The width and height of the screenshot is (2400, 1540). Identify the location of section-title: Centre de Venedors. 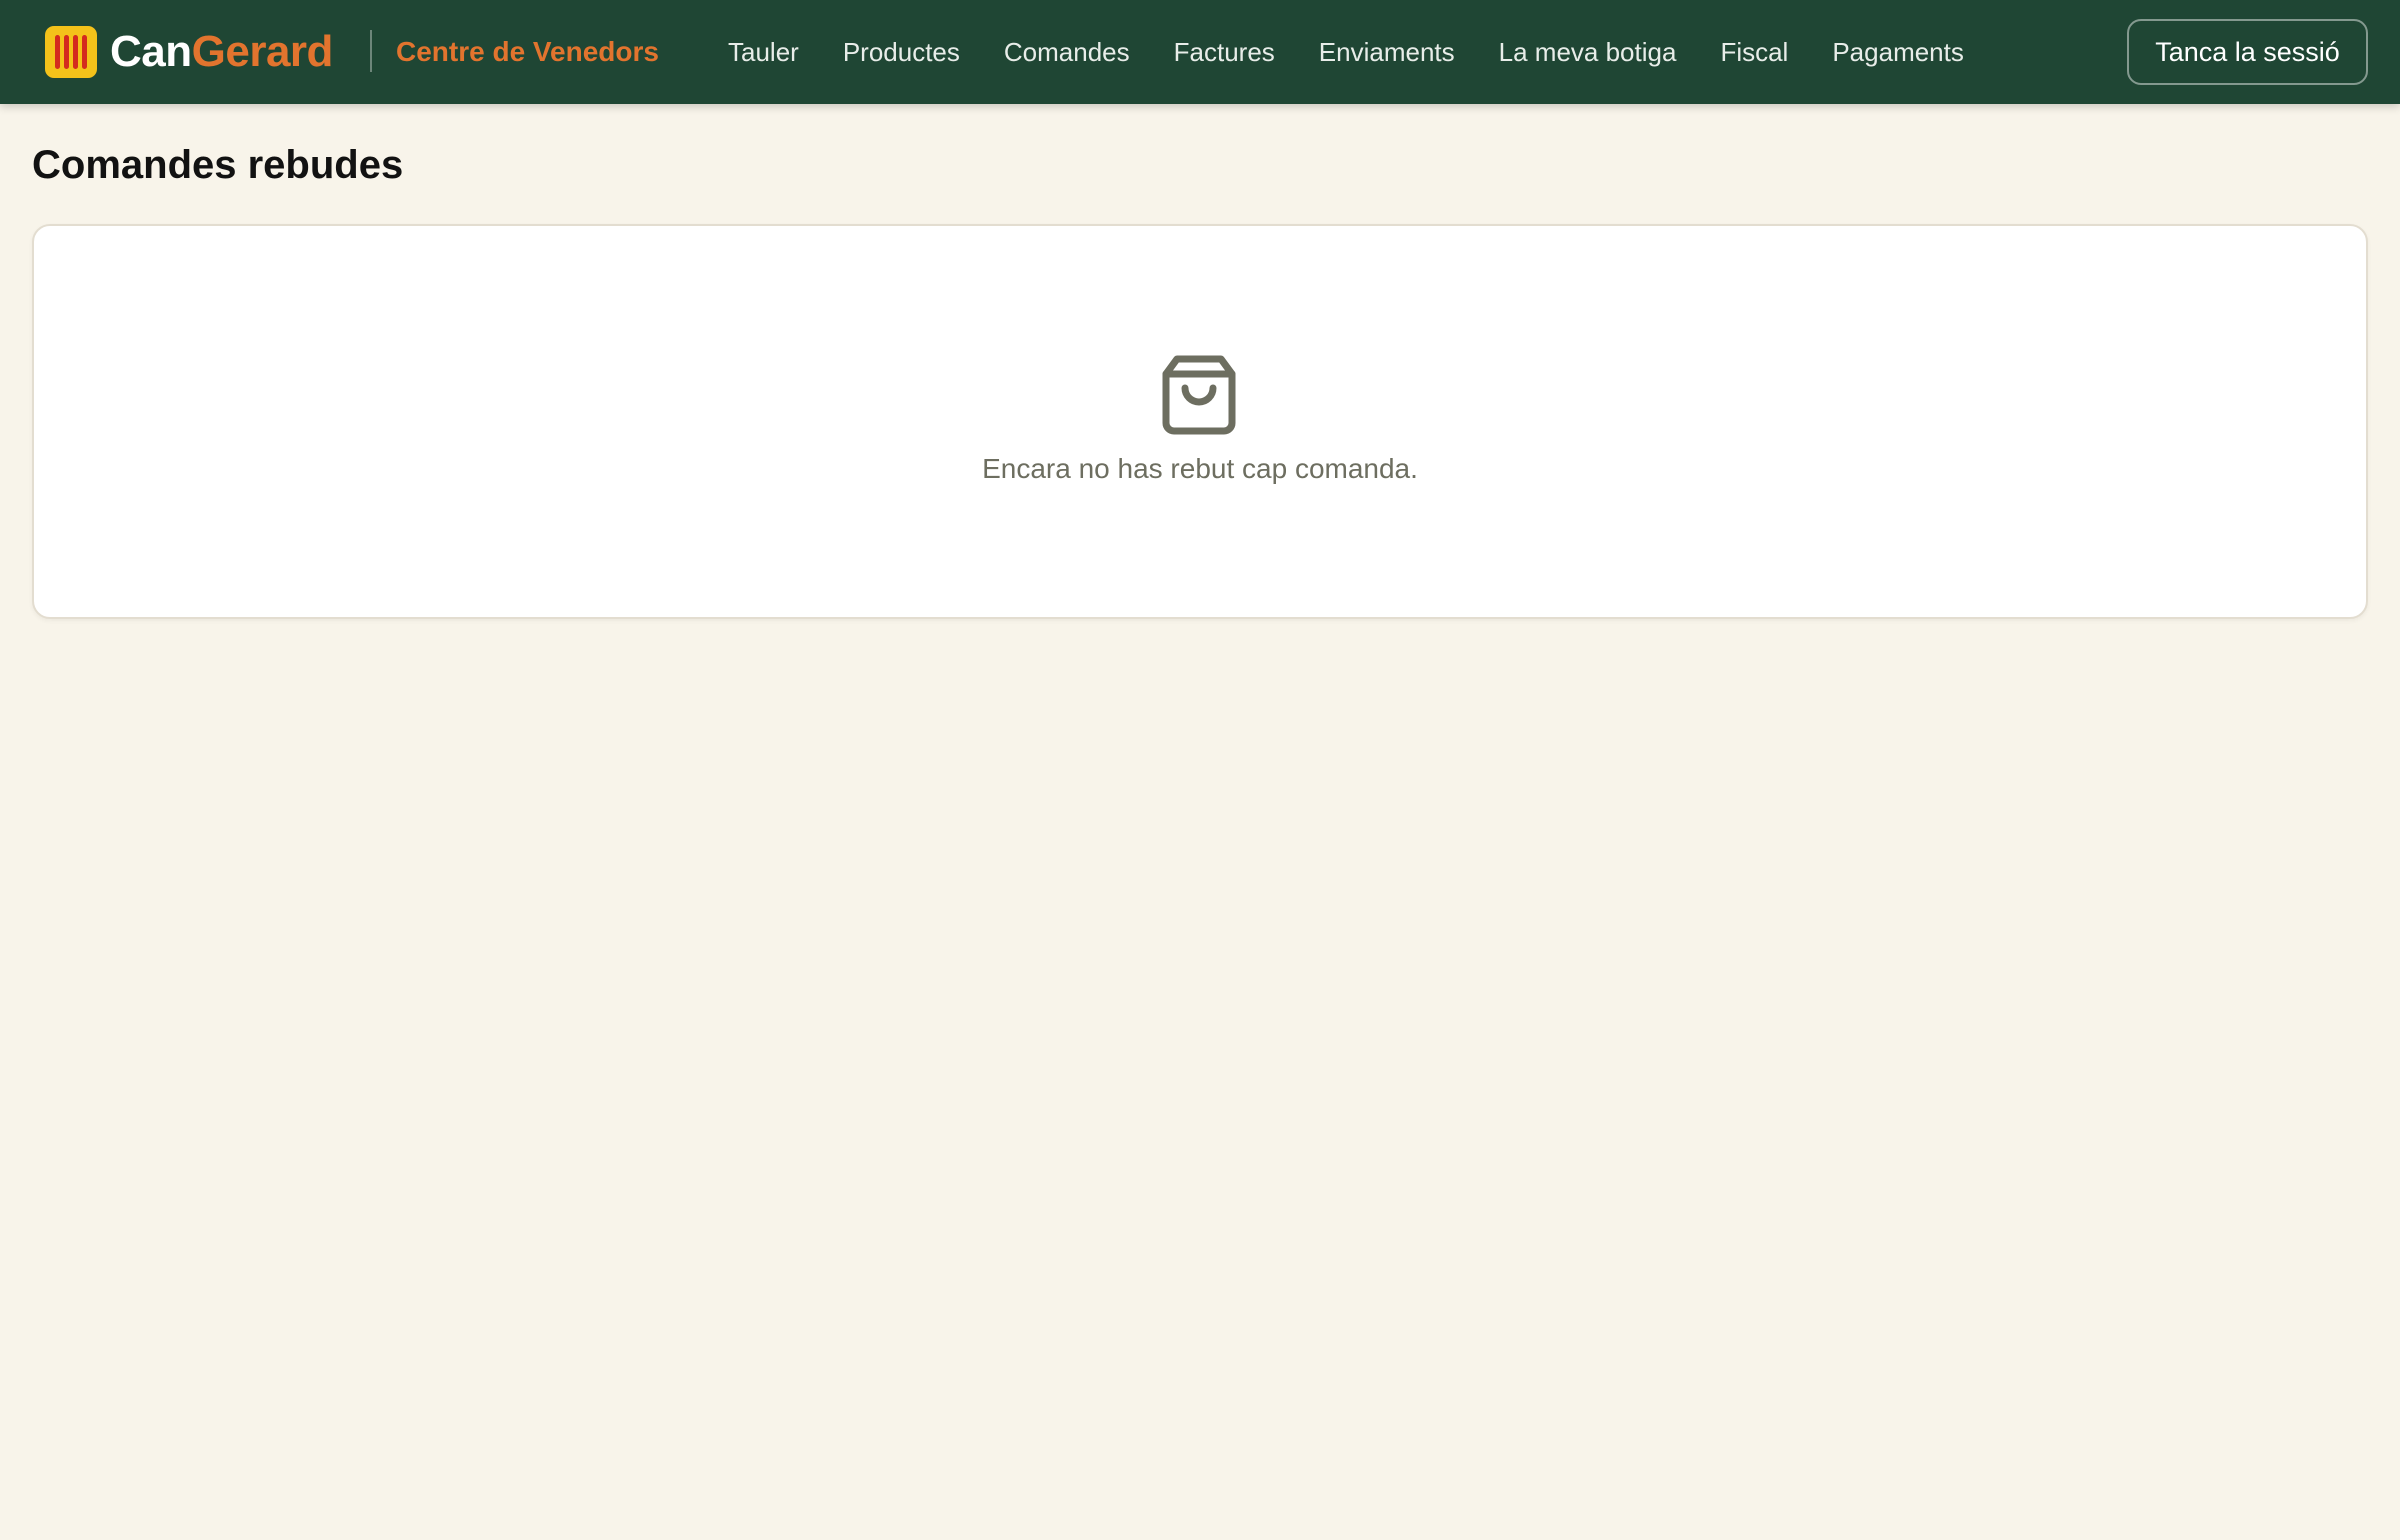
(527, 51).